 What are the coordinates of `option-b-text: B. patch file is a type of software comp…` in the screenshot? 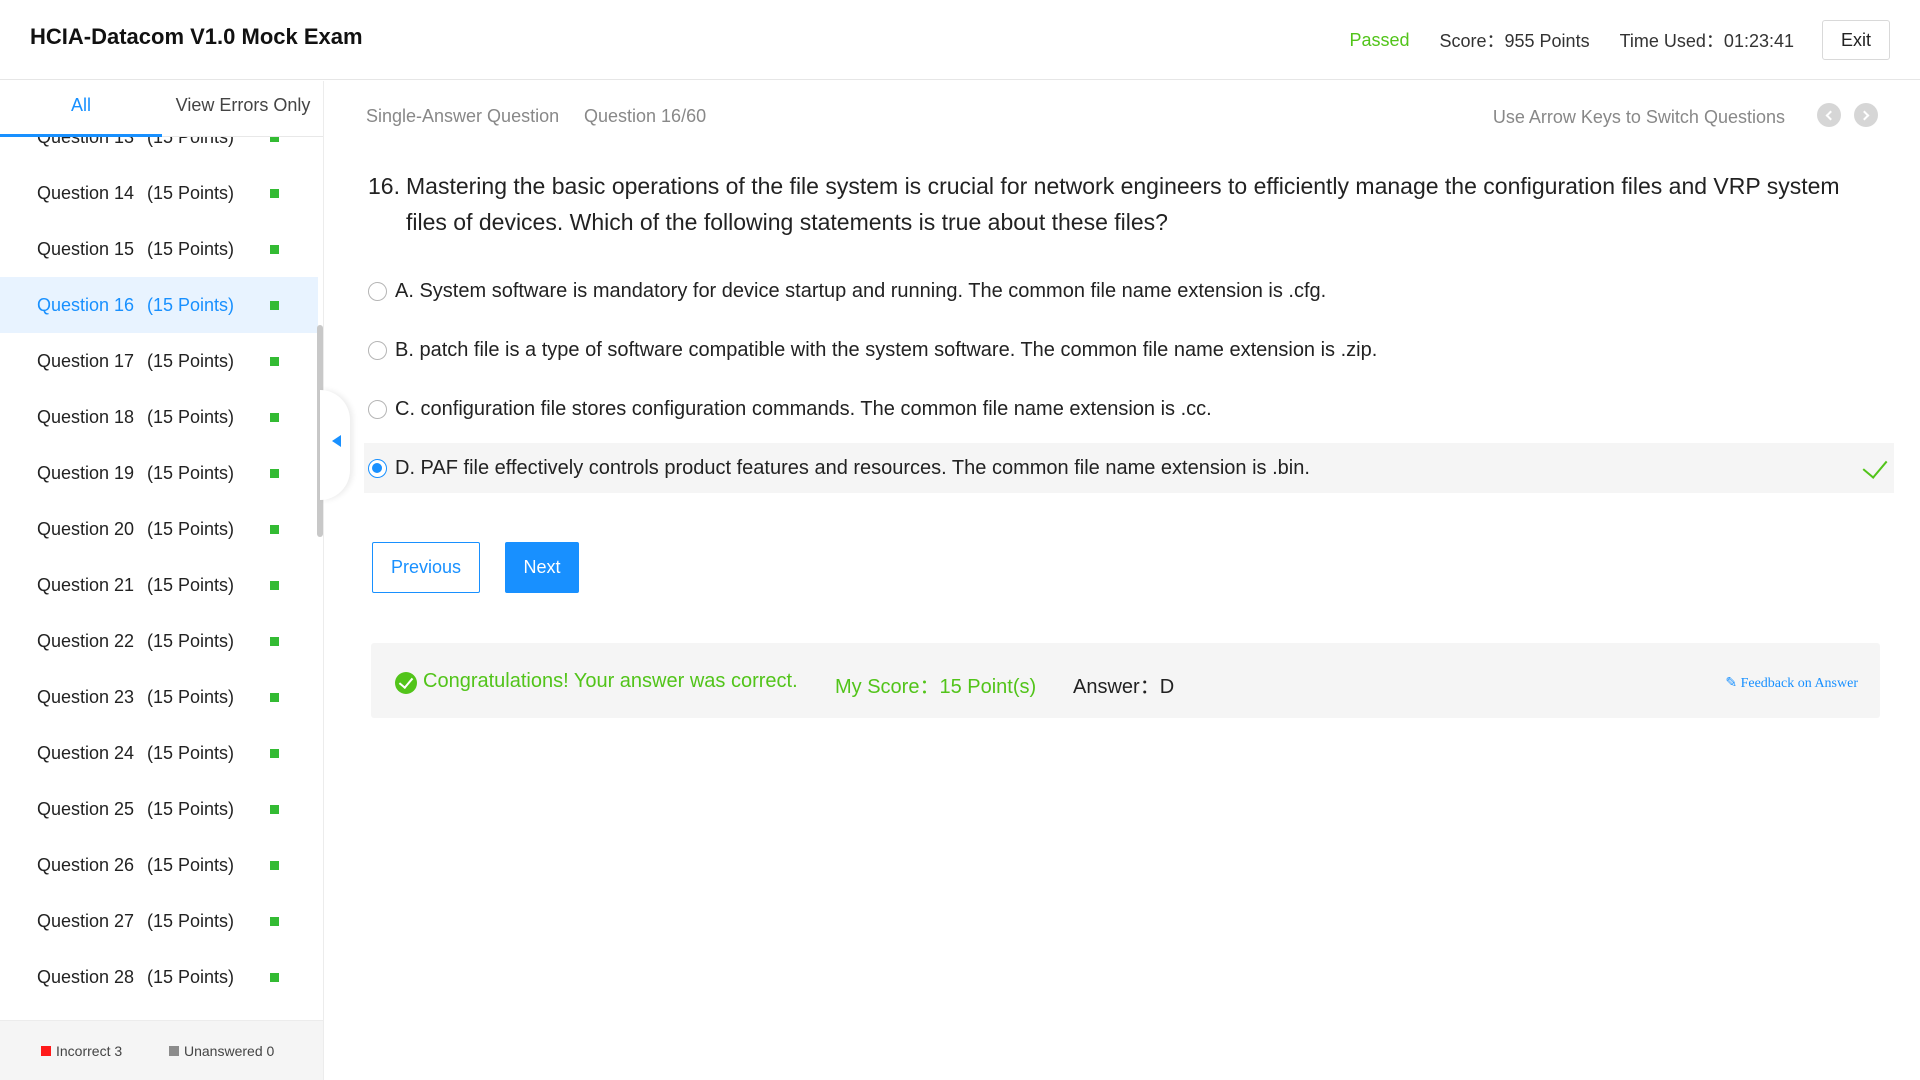 It's located at (886, 349).